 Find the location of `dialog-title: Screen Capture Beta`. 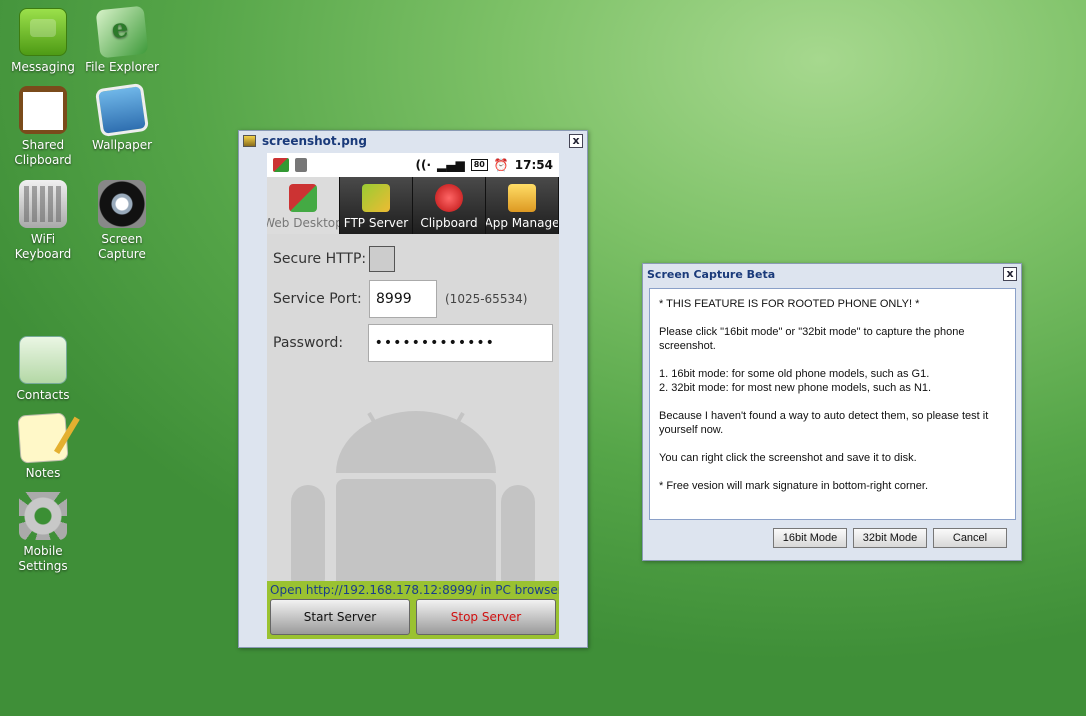

dialog-title: Screen Capture Beta is located at coordinates (711, 274).